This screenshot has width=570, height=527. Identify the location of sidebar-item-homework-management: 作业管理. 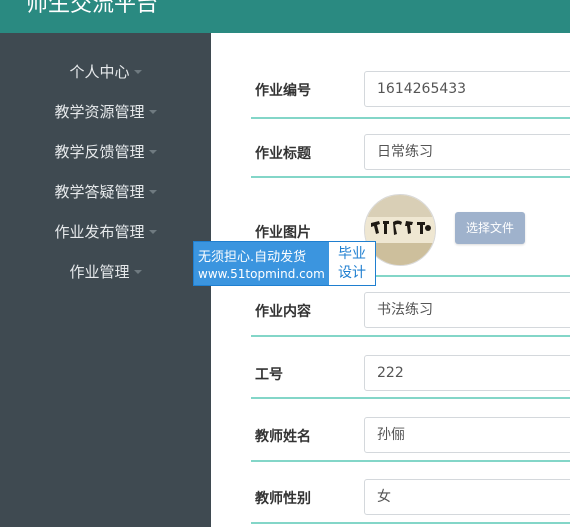
(105, 271).